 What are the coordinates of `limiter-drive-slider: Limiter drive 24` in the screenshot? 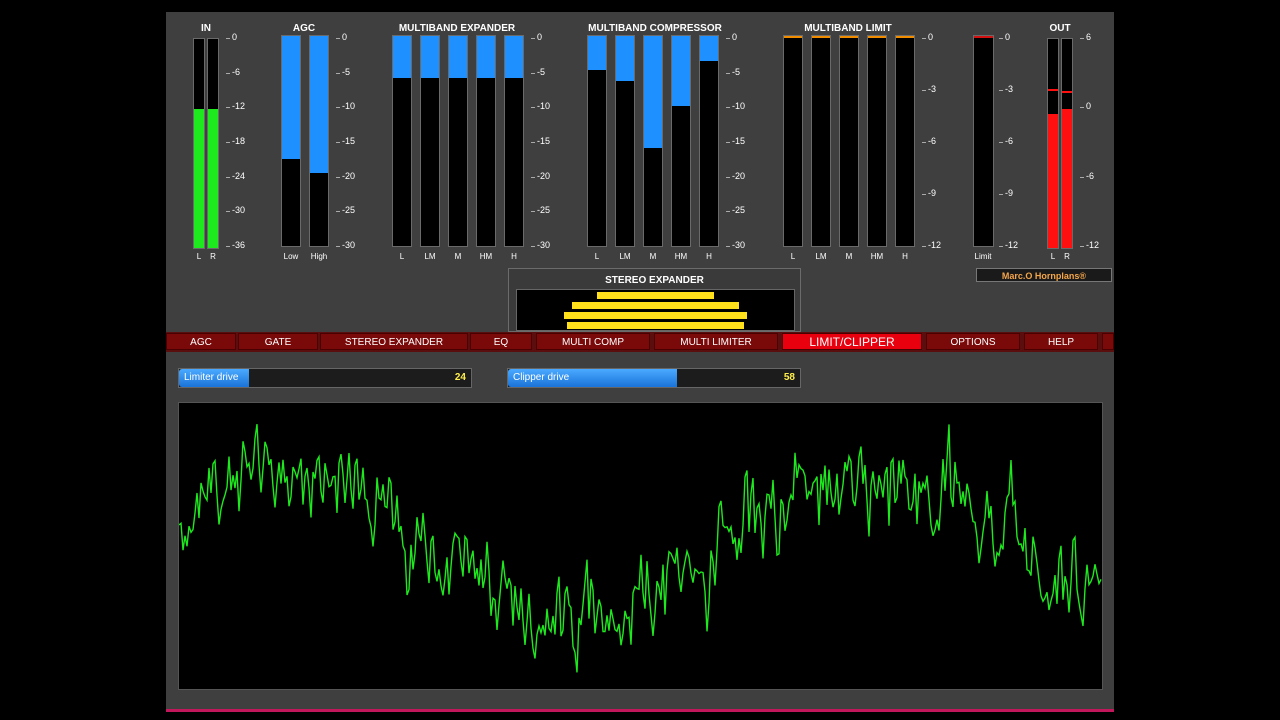 It's located at (325, 378).